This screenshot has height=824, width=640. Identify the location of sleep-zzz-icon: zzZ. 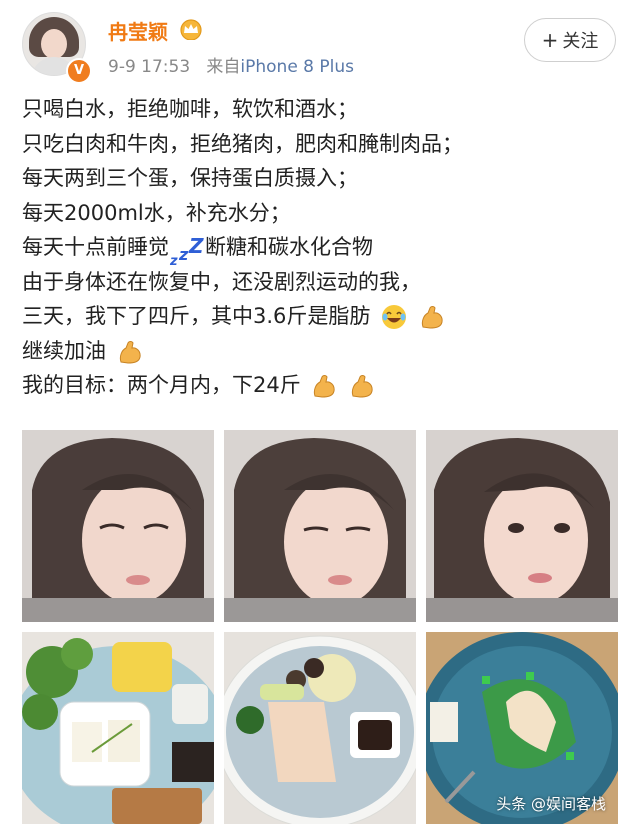
(187, 251).